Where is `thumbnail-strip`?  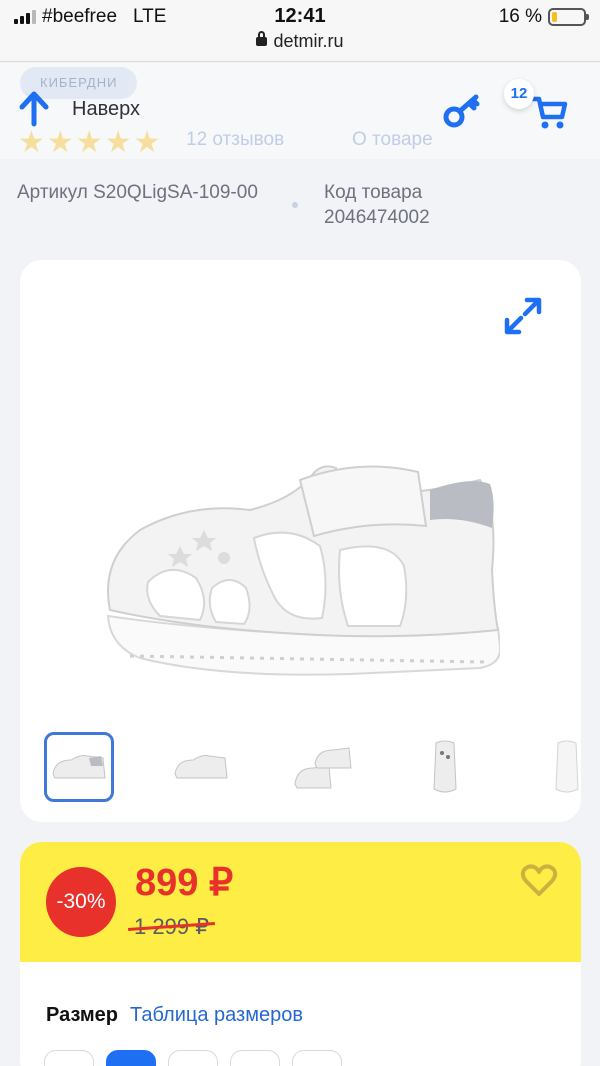 thumbnail-strip is located at coordinates (312, 768).